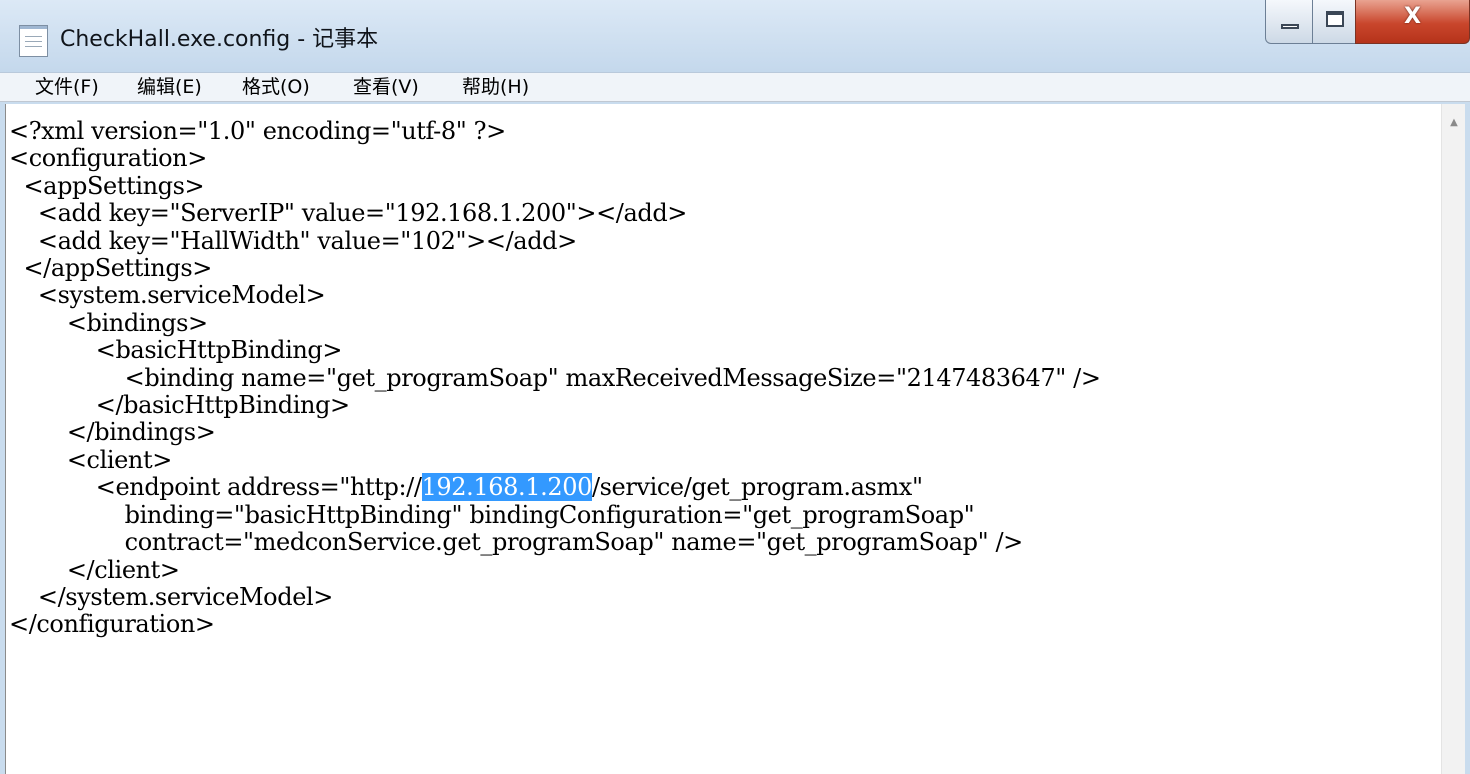 The image size is (1470, 774). I want to click on window-controls: X, so click(1367, 23).